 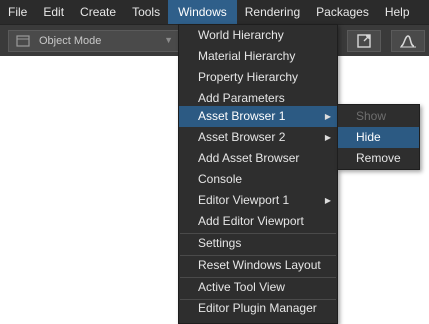 I want to click on menu-item-label: Editor Viewport 1, so click(x=244, y=200).